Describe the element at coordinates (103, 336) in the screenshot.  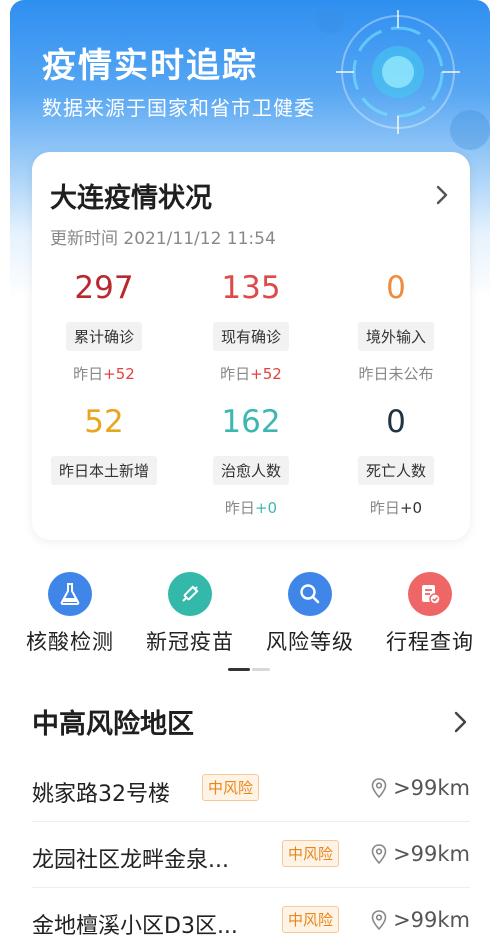
I see `stat-label: 累计确诊` at that location.